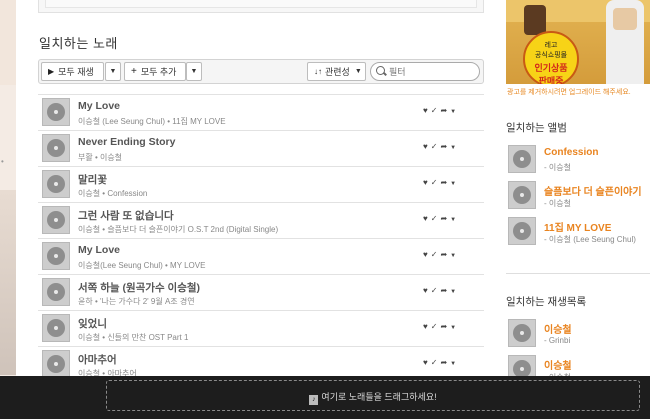  What do you see at coordinates (571, 152) in the screenshot?
I see `item-title: Confession` at bounding box center [571, 152].